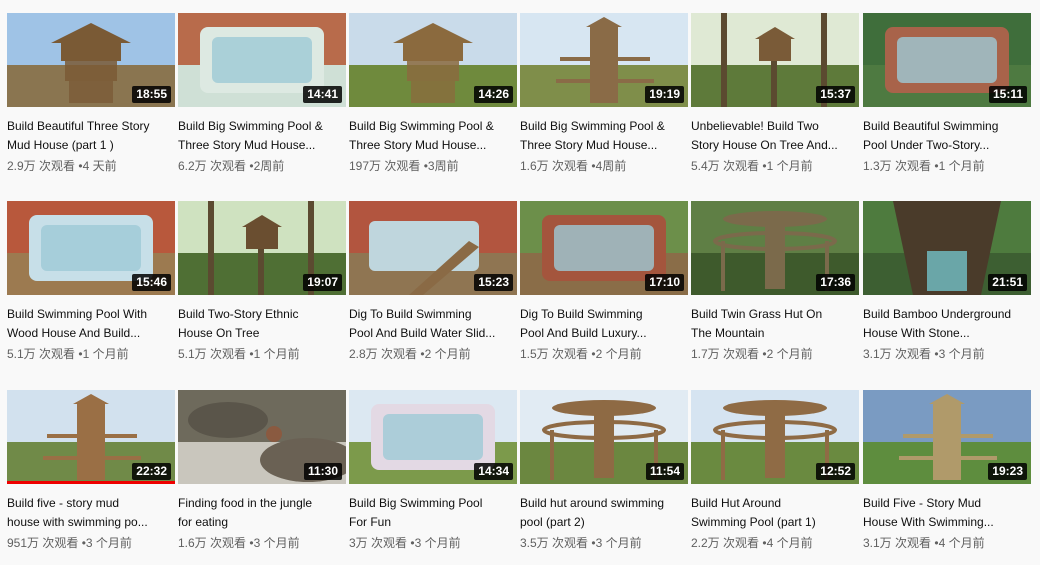 The image size is (1040, 565). I want to click on video-thumbnail: 11:30, so click(262, 437).